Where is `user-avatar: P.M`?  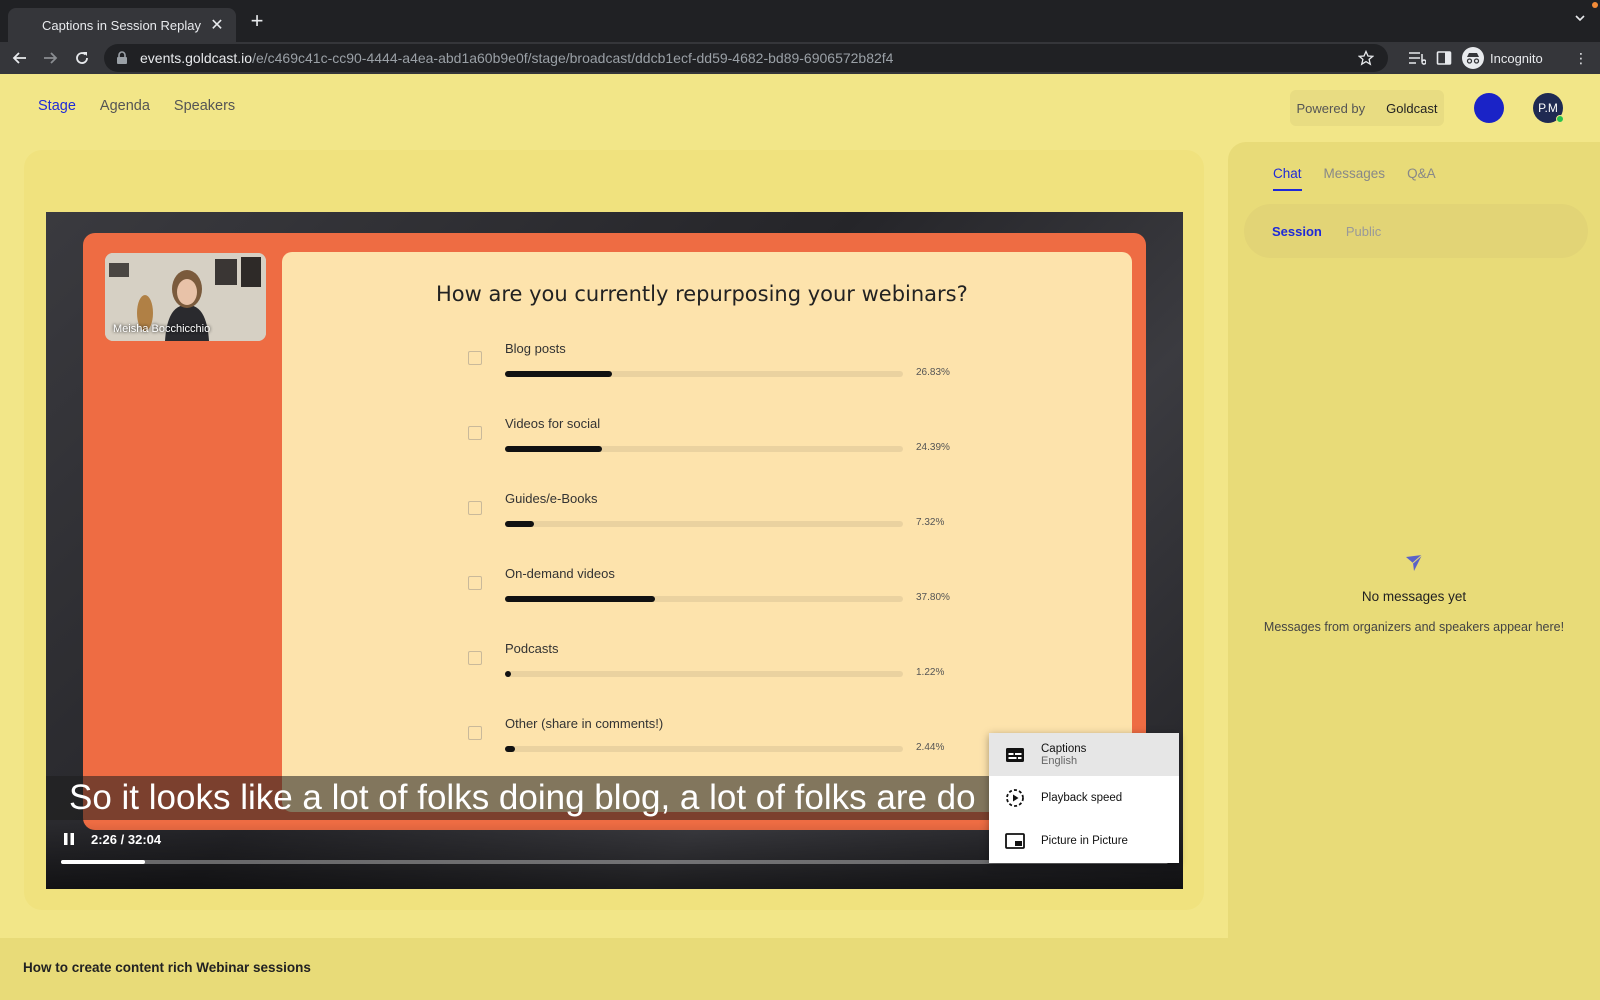
user-avatar: P.M is located at coordinates (1548, 108).